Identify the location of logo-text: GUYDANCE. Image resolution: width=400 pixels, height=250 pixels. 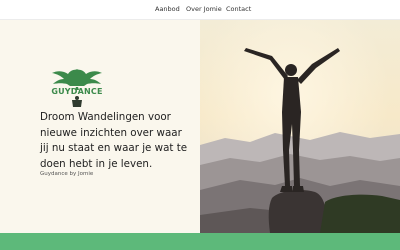
(77, 91).